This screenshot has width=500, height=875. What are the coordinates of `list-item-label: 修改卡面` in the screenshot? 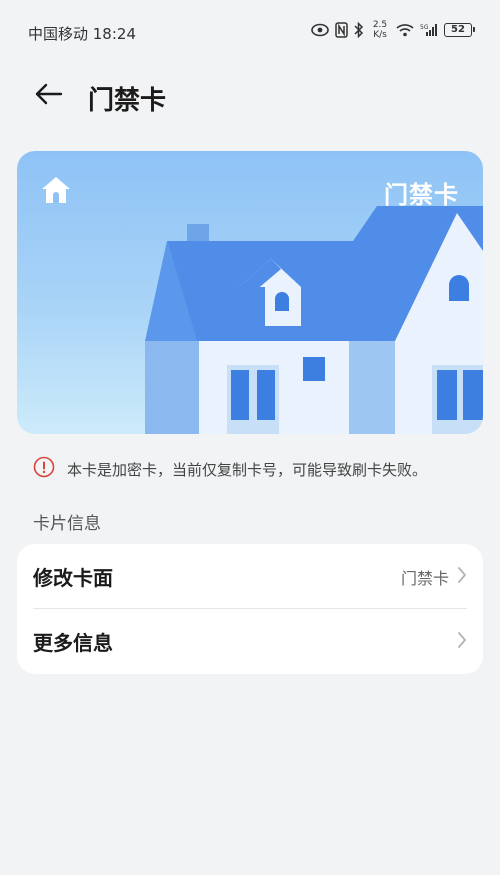 It's located at (73, 578).